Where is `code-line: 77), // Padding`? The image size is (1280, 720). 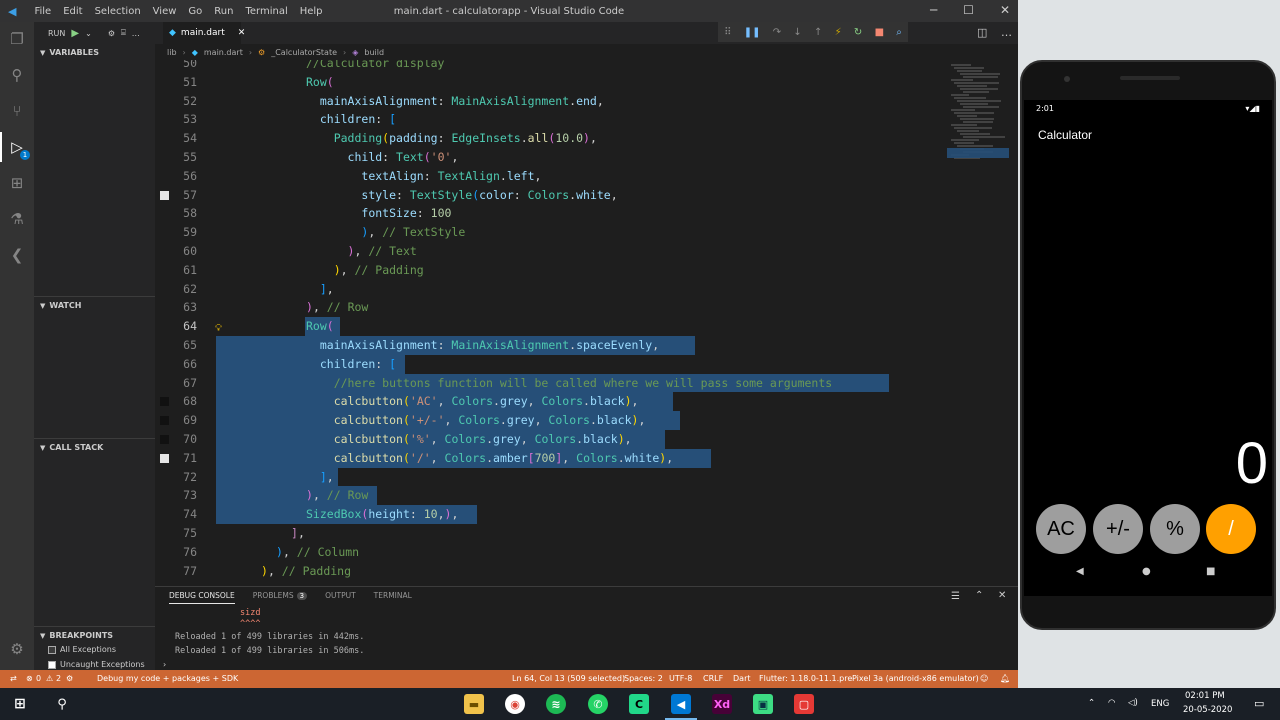 code-line: 77), // Padding is located at coordinates (550, 571).